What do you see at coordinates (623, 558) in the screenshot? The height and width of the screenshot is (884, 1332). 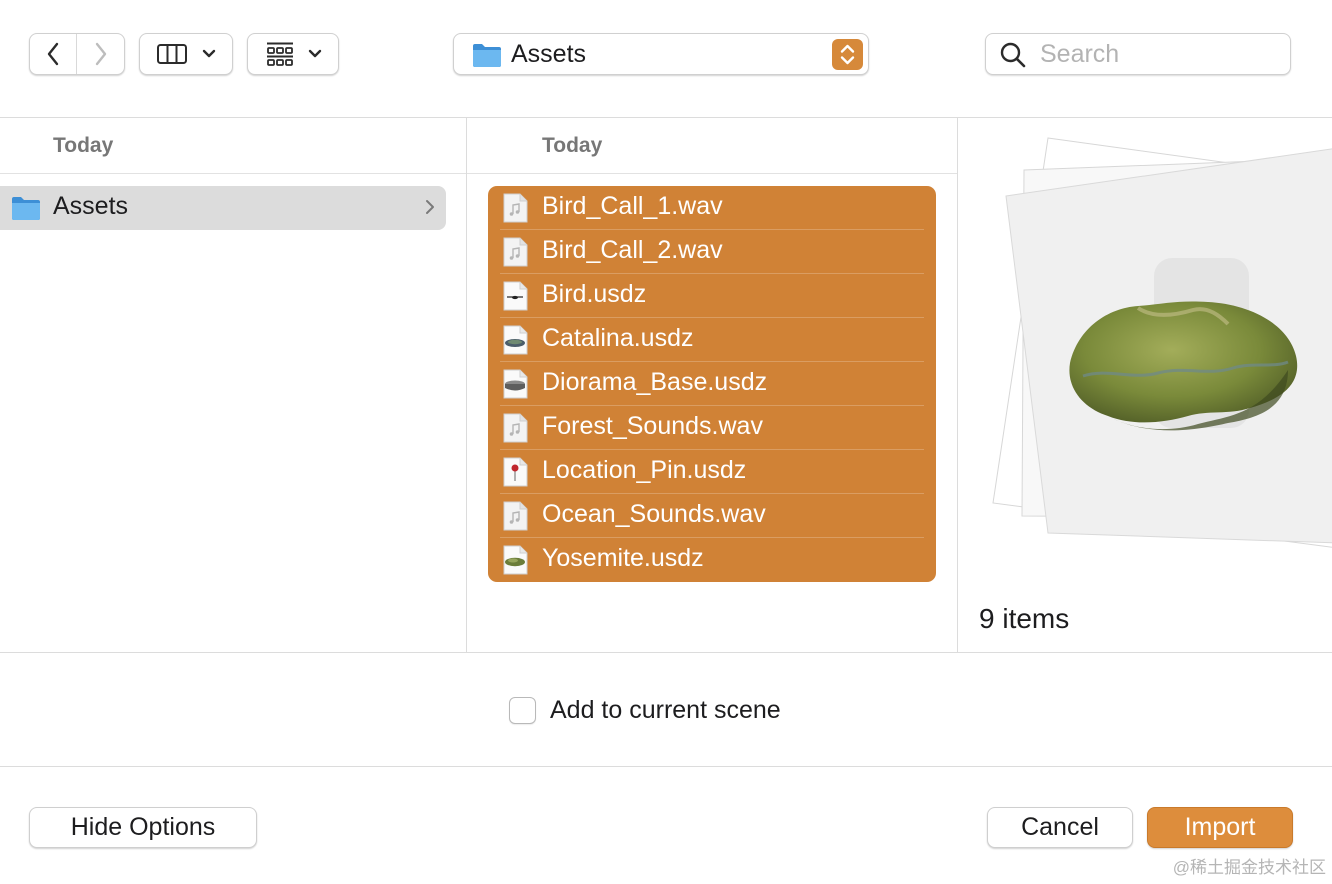 I see `file-name: Yosemite.usdz` at bounding box center [623, 558].